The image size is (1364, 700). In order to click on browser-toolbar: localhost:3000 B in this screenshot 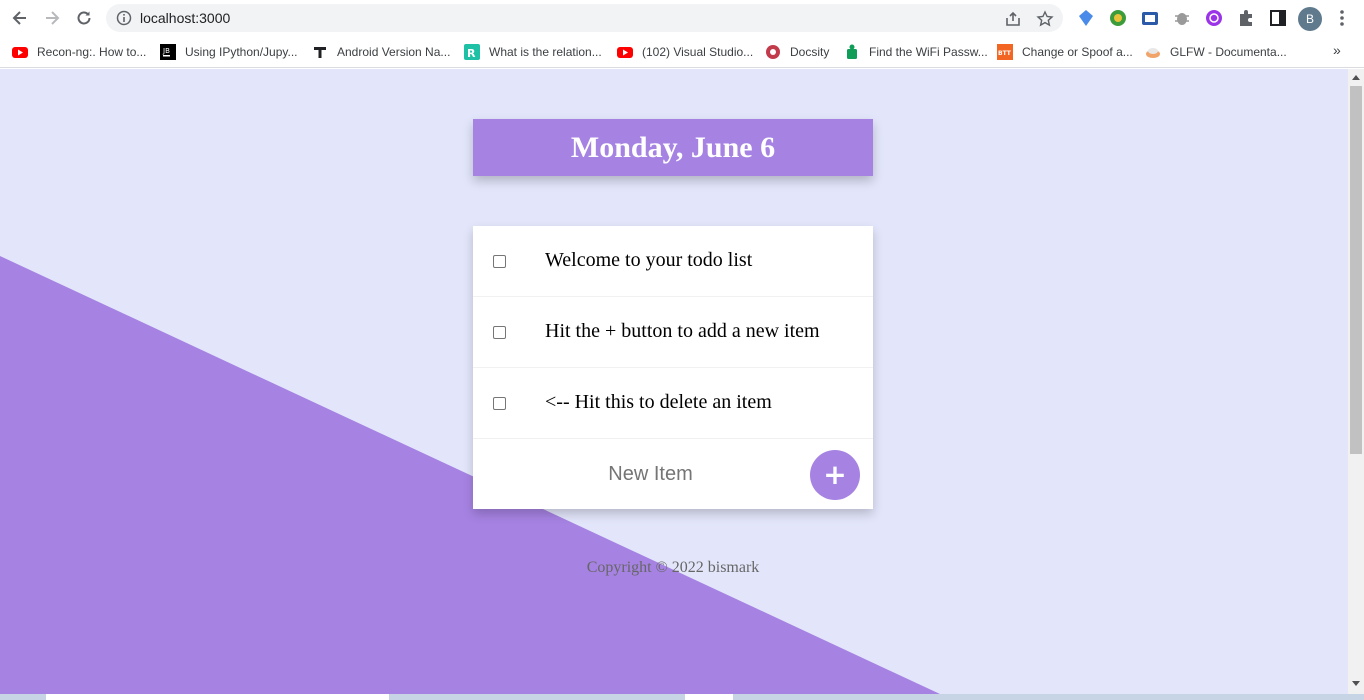, I will do `click(682, 18)`.